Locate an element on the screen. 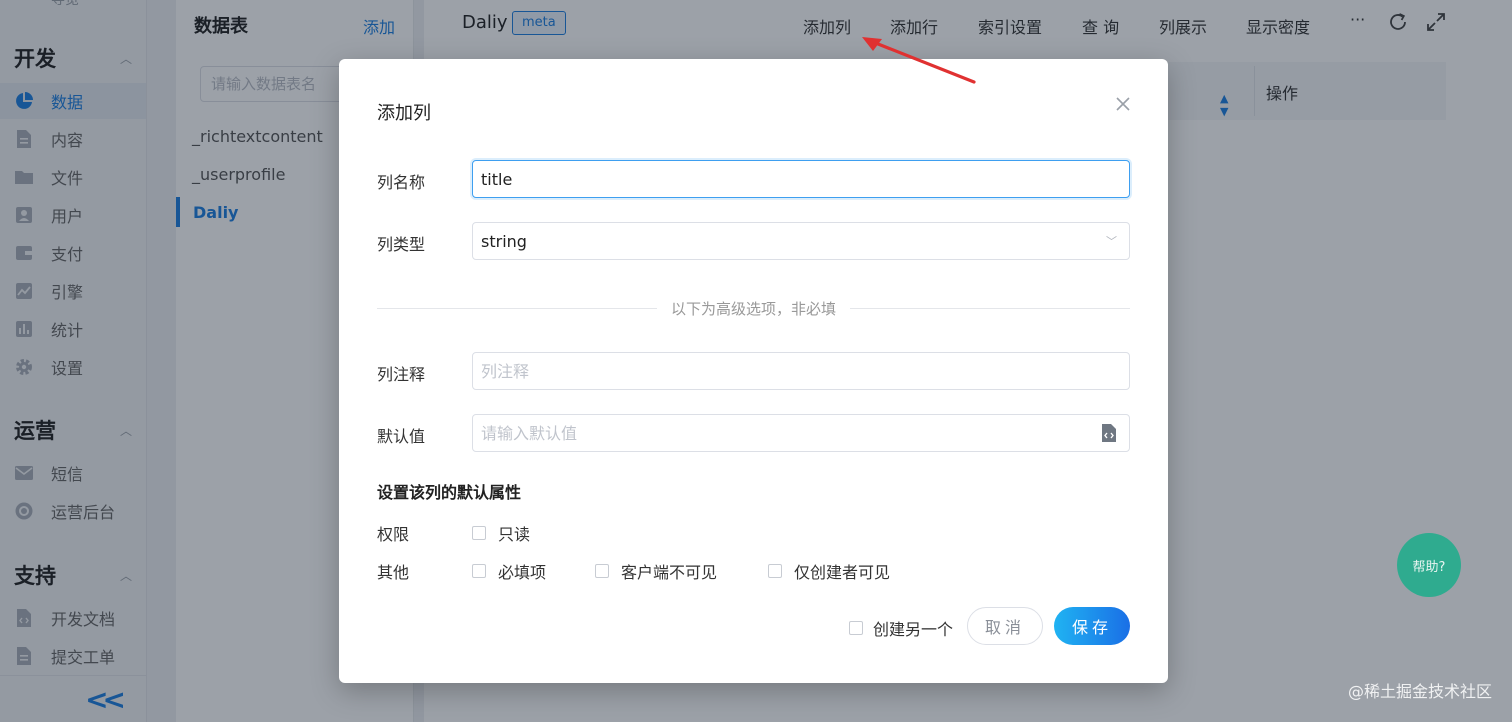 The height and width of the screenshot is (722, 1512). default-attributes-title: 设置该列的默认属性 is located at coordinates (449, 492).